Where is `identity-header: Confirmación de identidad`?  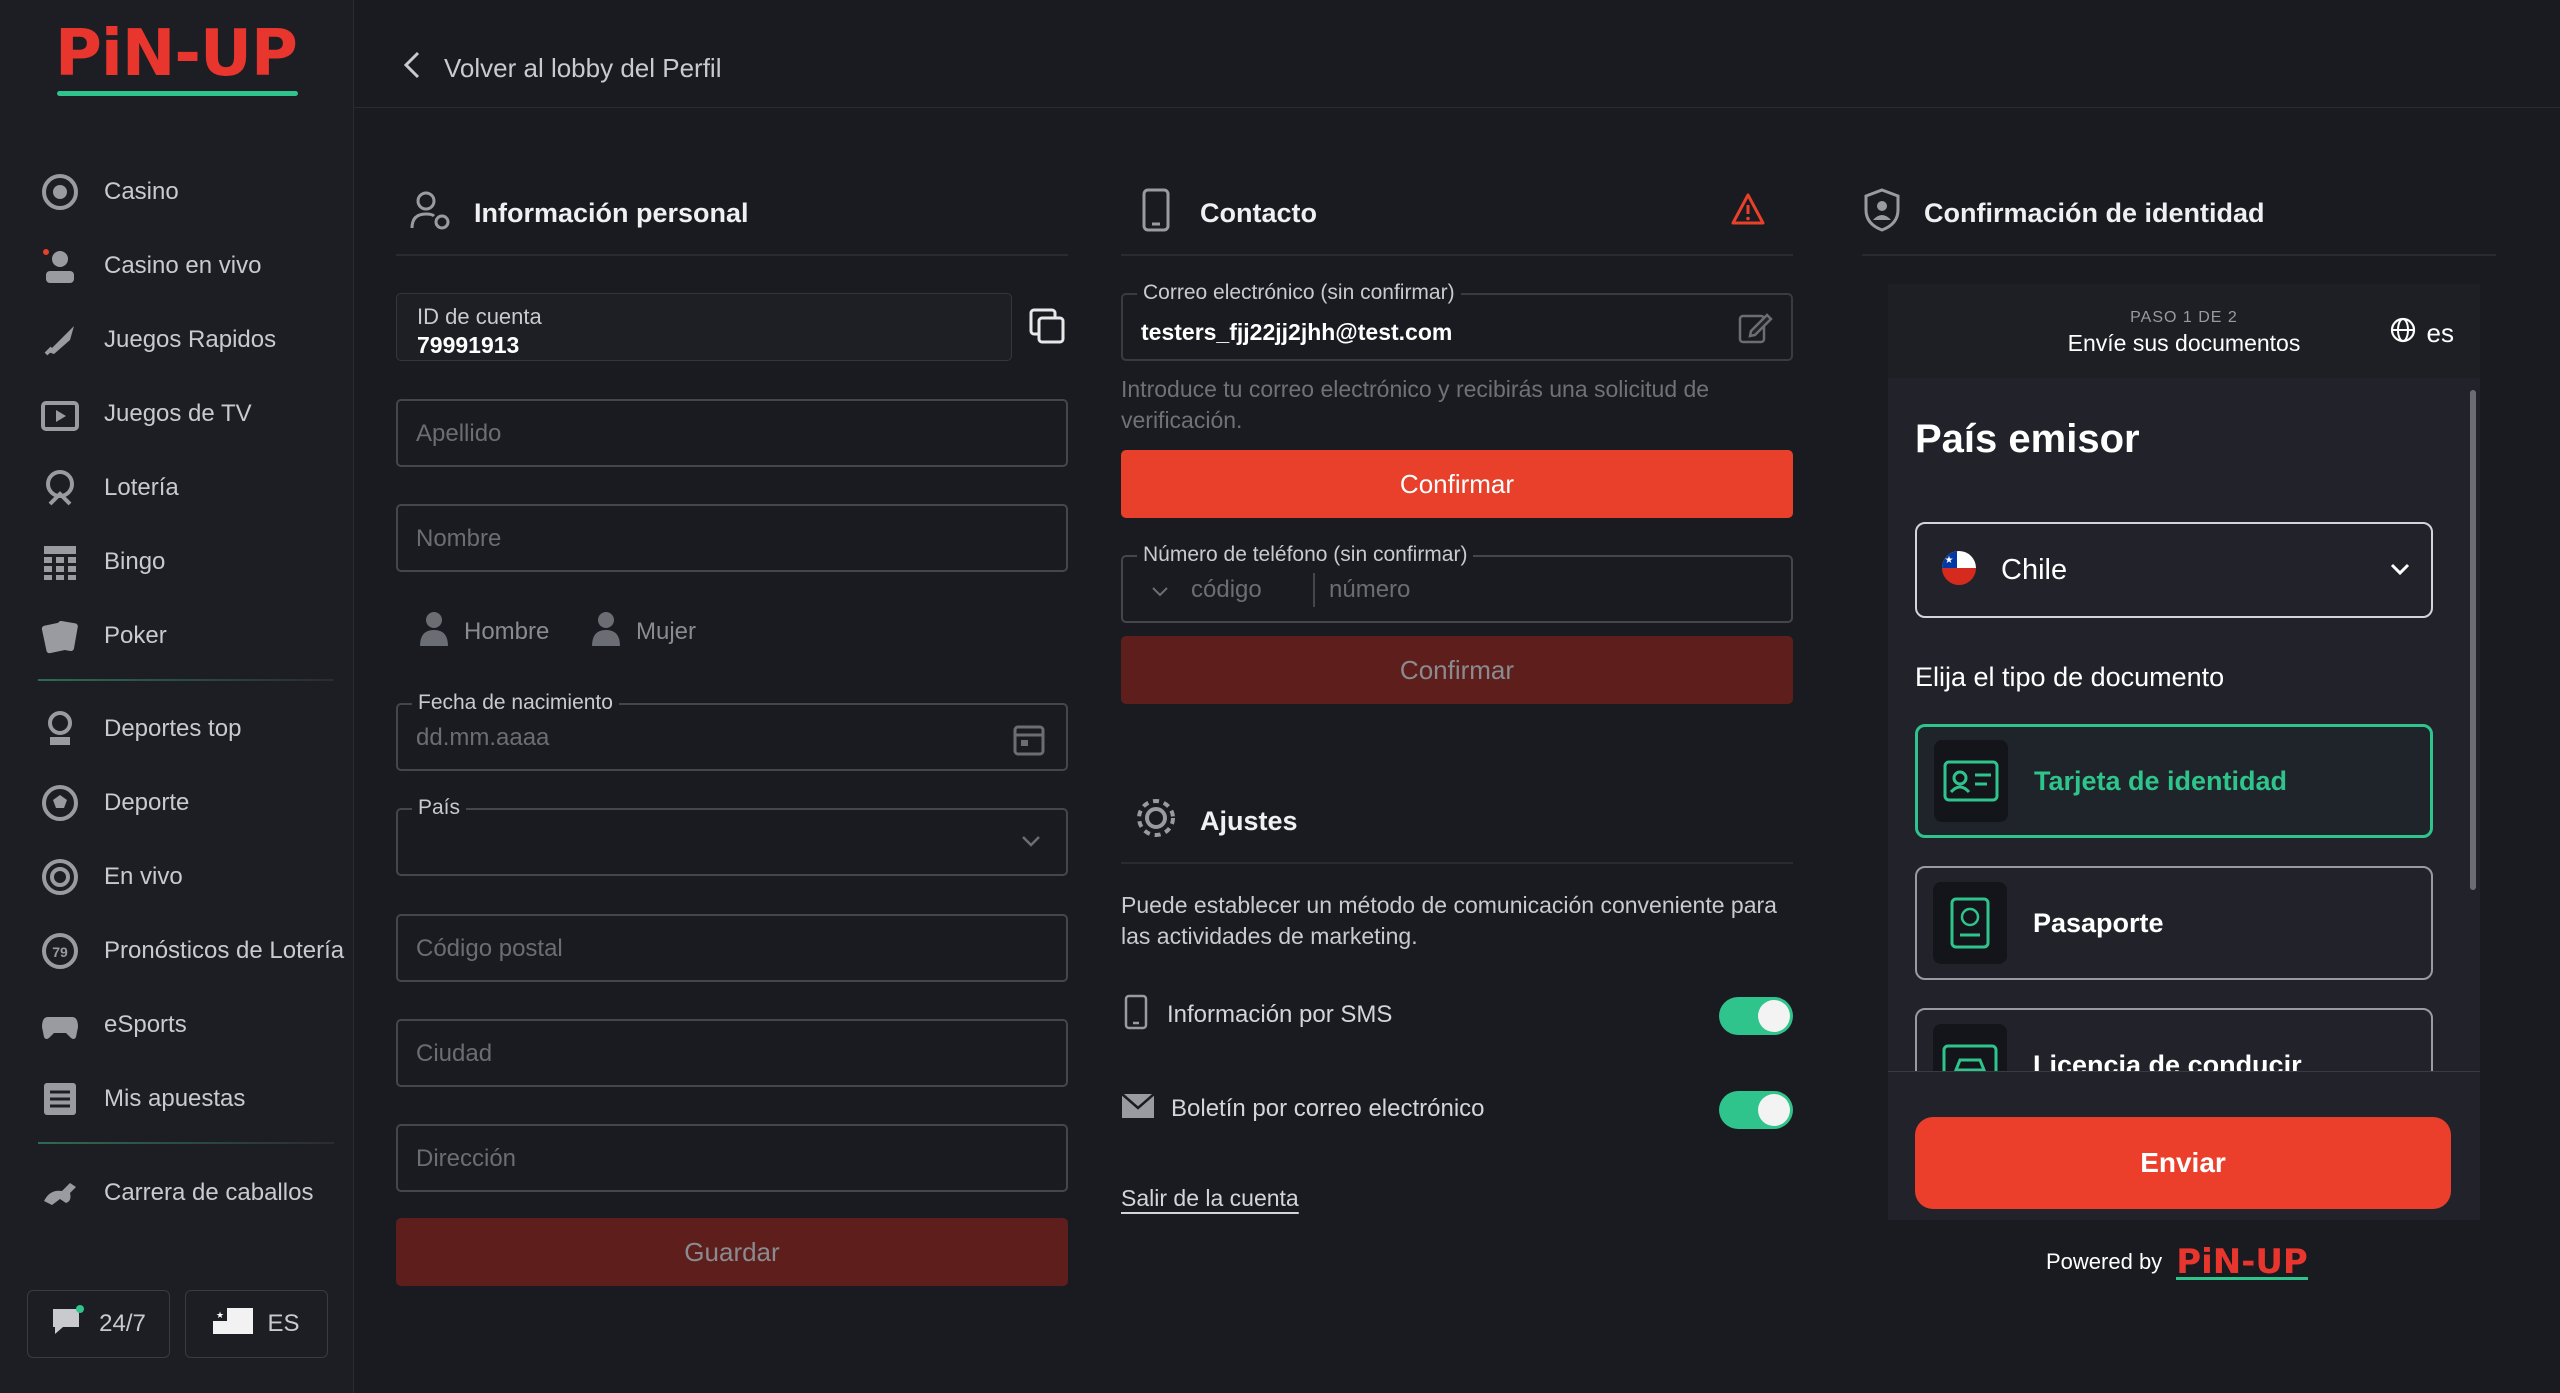 identity-header: Confirmación de identidad is located at coordinates (2063, 213).